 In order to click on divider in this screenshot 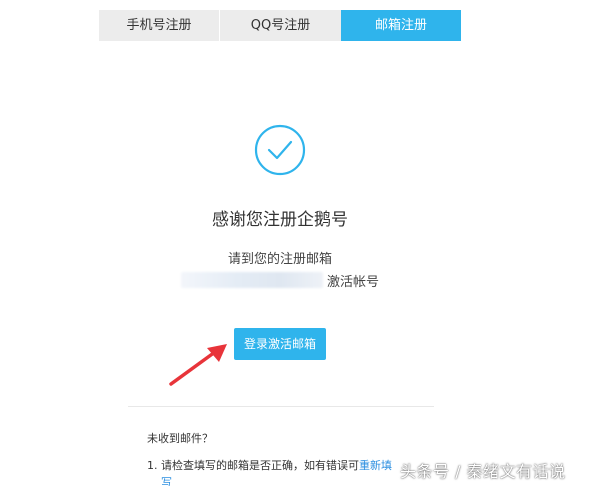, I will do `click(281, 406)`.